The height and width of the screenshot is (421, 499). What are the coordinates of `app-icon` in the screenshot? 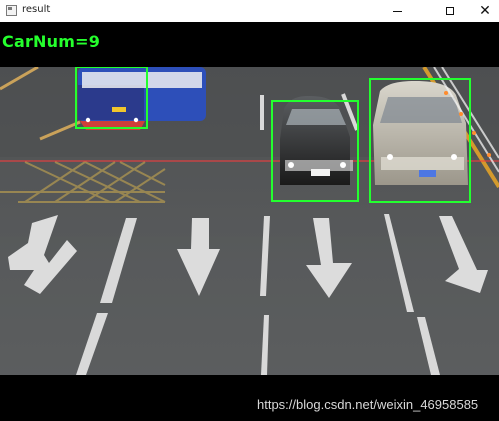 It's located at (11, 10).